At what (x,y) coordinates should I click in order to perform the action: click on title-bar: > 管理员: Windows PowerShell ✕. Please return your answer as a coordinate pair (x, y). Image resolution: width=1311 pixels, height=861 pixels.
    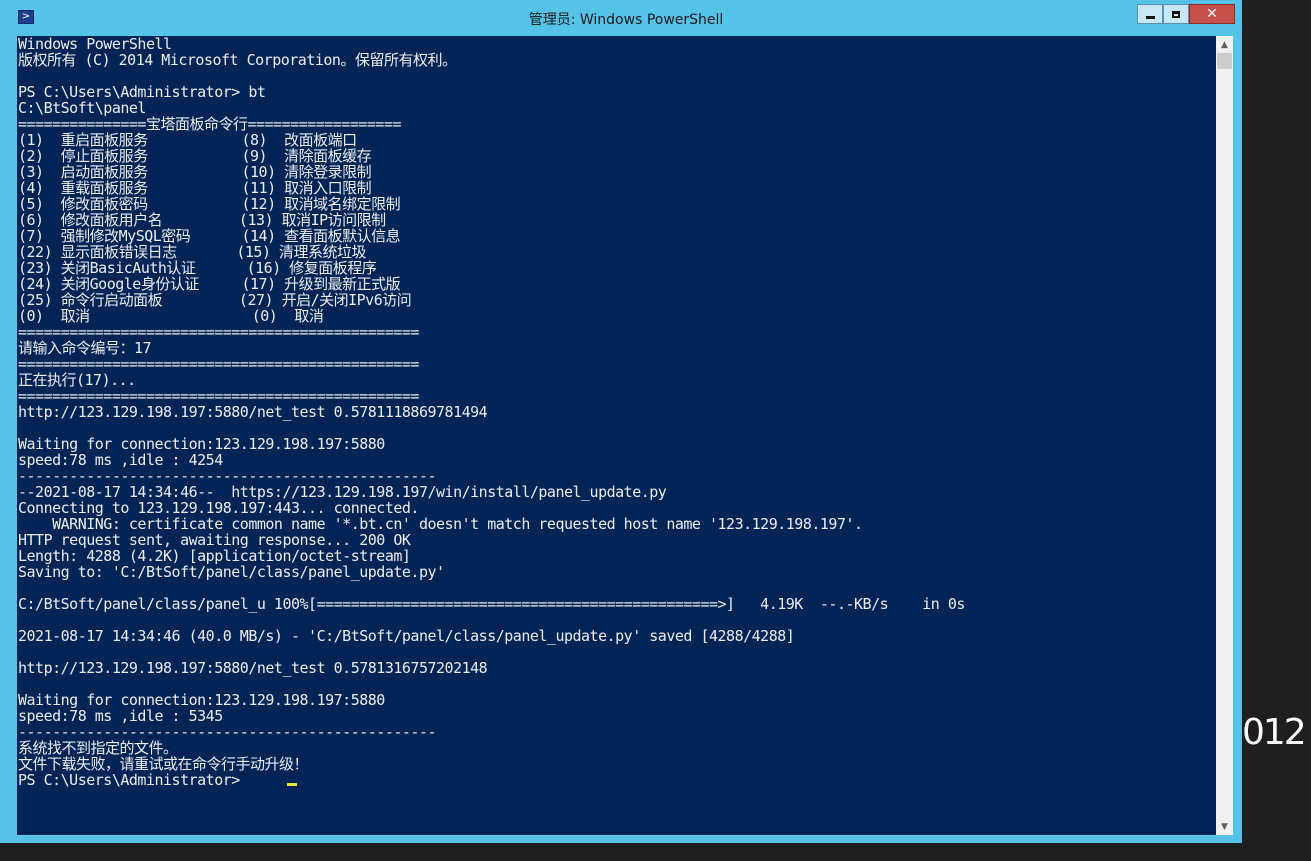
    Looking at the image, I should click on (621, 18).